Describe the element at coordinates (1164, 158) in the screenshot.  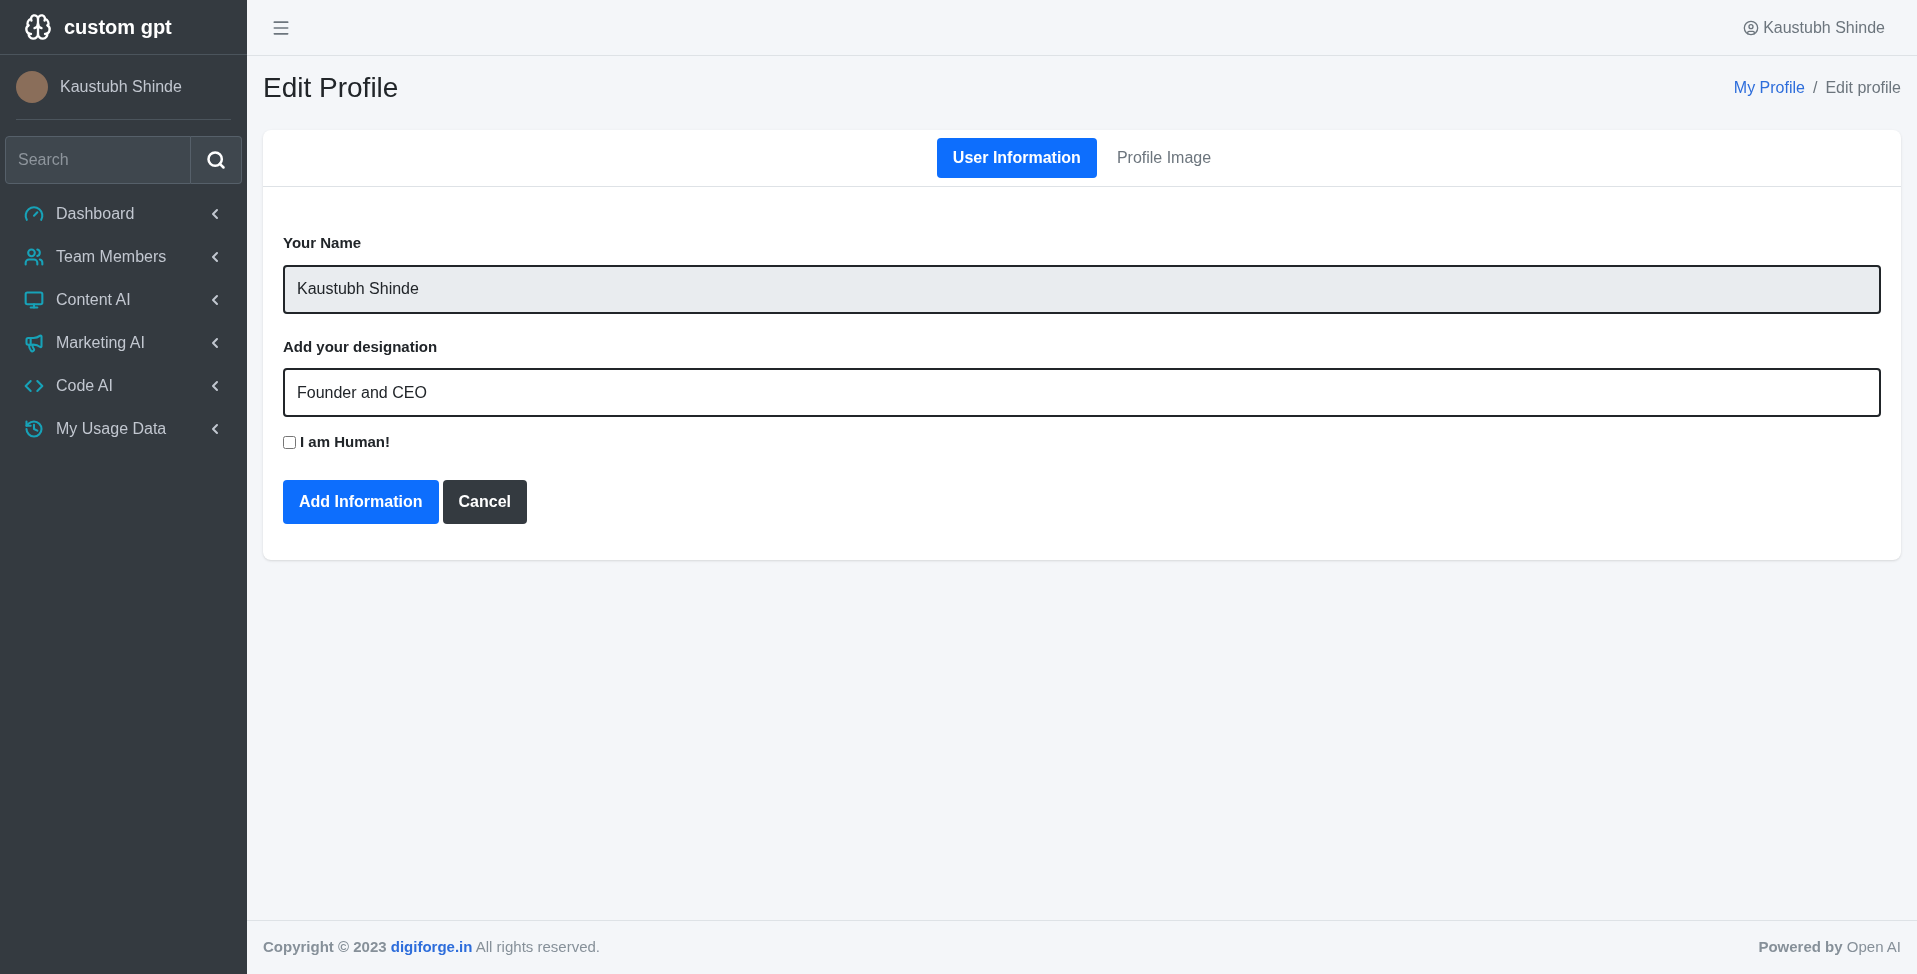
I see `tab: Profile Image` at that location.